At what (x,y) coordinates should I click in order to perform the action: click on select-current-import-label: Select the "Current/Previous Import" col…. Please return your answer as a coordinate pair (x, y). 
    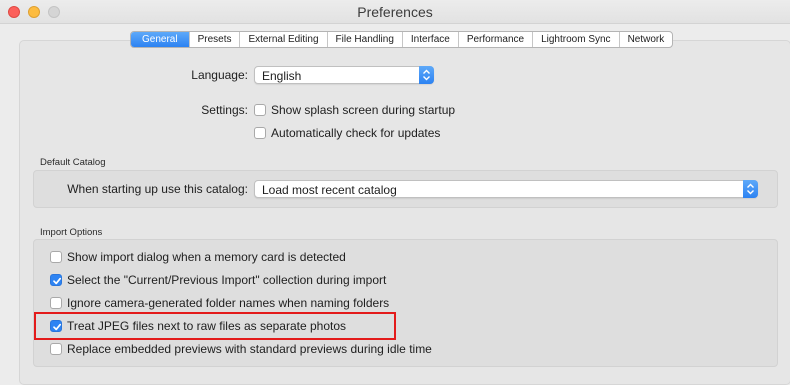
    Looking at the image, I should click on (227, 280).